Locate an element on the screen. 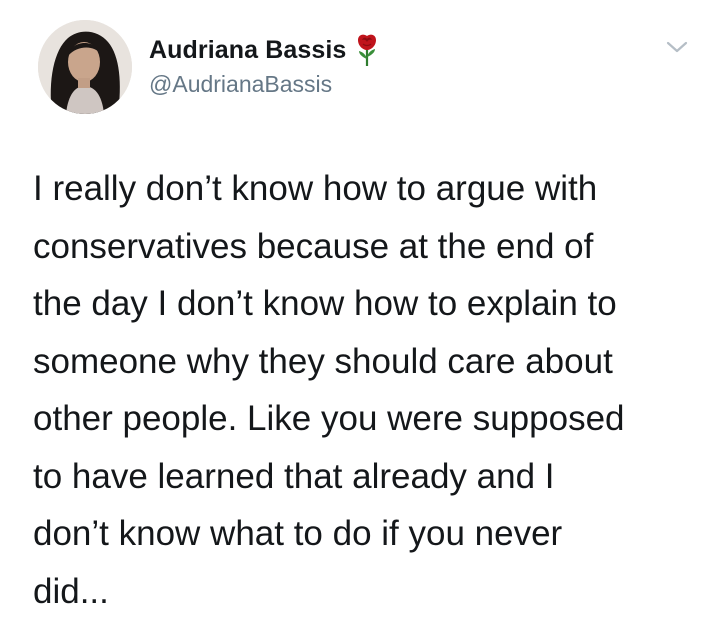 The image size is (720, 626). tweet-text-line: don’t know what to do if you never is located at coordinates (298, 533).